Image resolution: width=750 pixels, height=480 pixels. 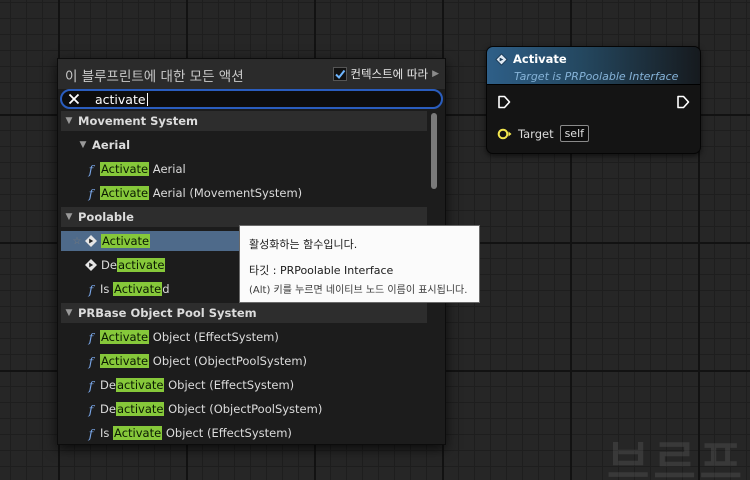 I want to click on action-label: Deactivate, so click(x=133, y=265).